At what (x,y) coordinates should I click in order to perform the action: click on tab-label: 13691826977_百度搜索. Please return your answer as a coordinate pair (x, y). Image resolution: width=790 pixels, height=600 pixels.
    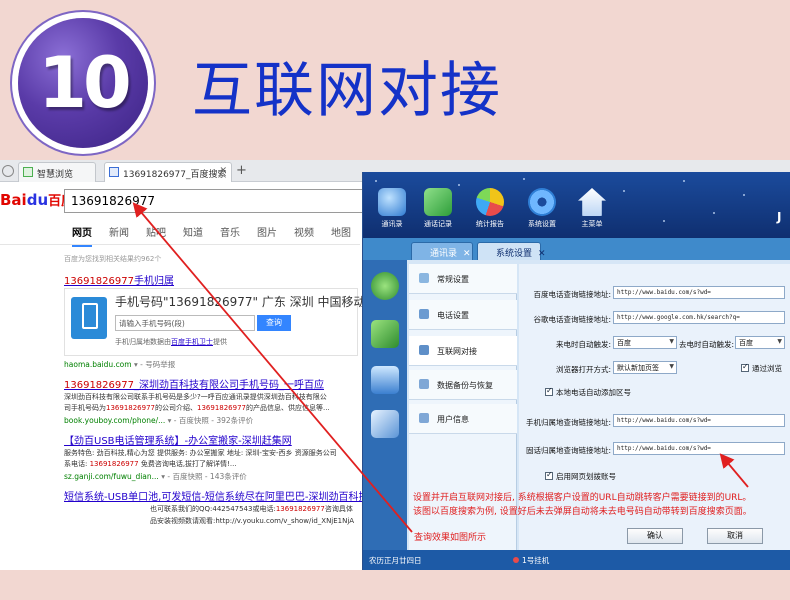
    Looking at the image, I should click on (175, 175).